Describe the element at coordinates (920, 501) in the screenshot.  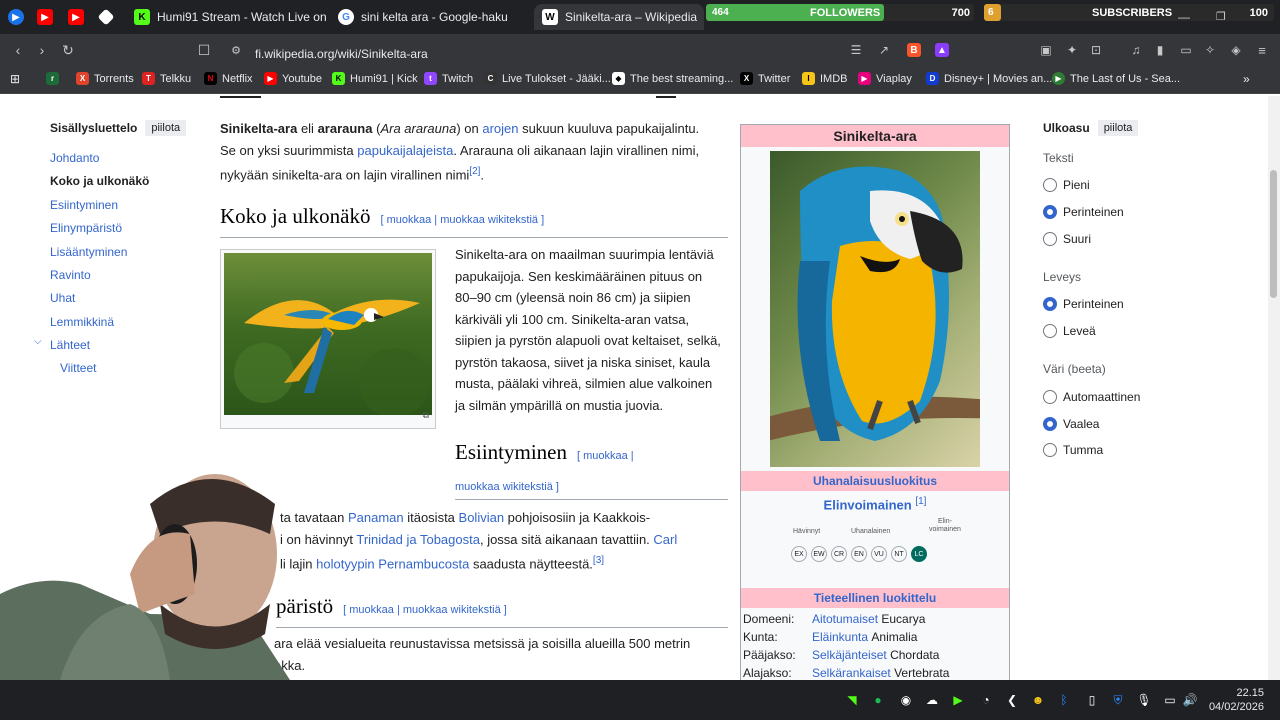
I see `reference-link: [1]` at that location.